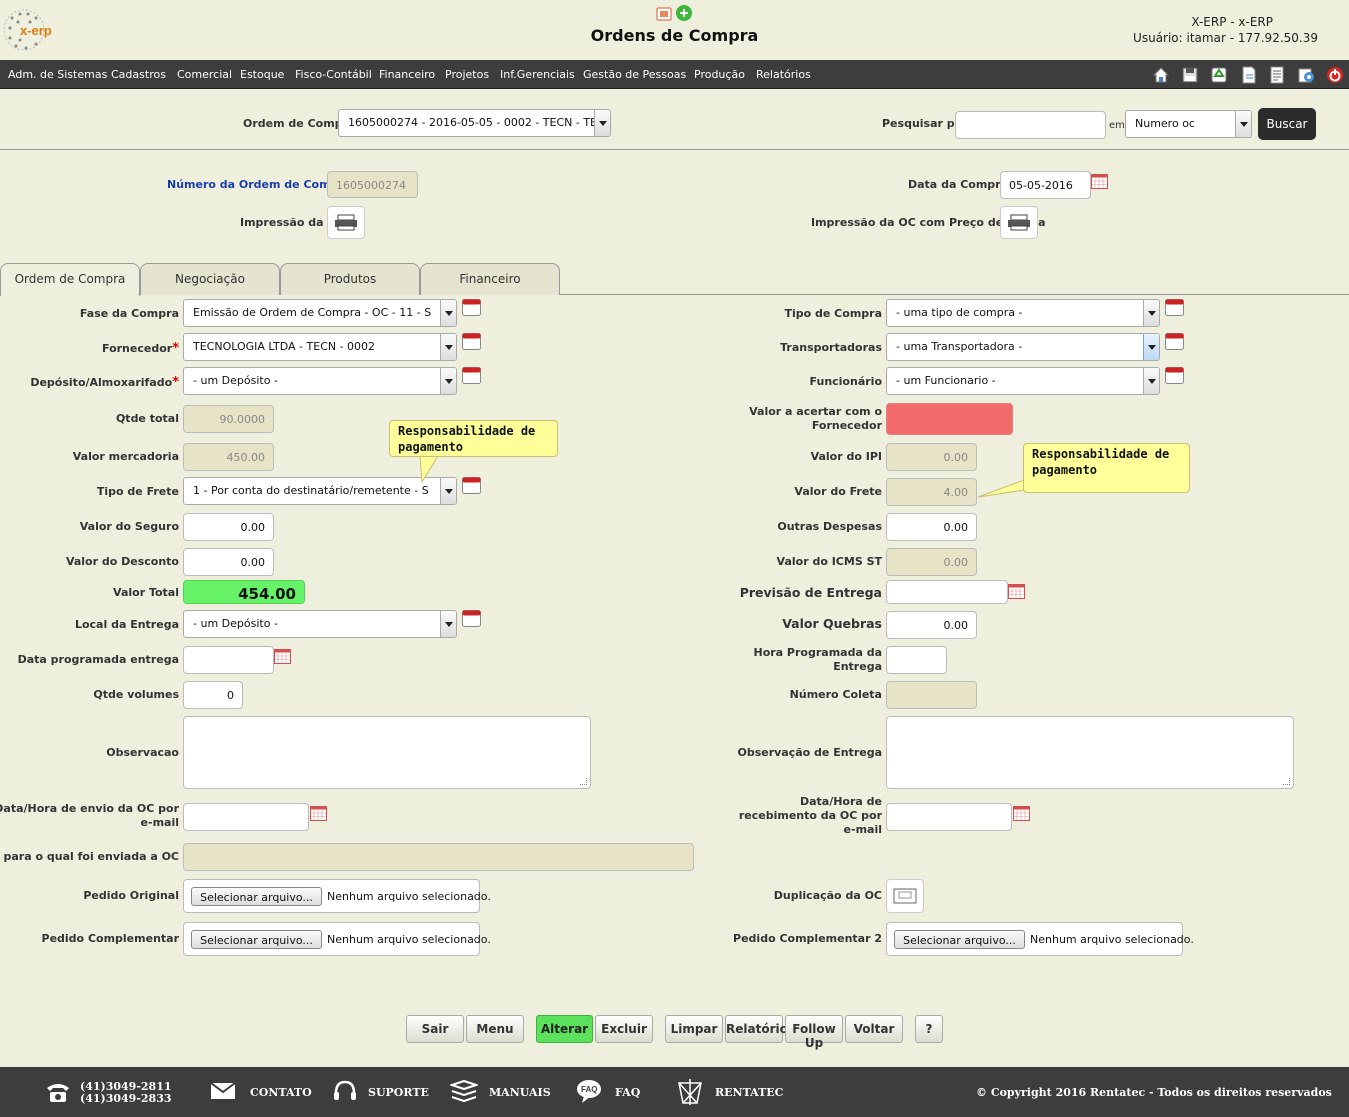 The image size is (1349, 1117). Describe the element at coordinates (783, 74) in the screenshot. I see `menu-relatorios: Relatórios` at that location.